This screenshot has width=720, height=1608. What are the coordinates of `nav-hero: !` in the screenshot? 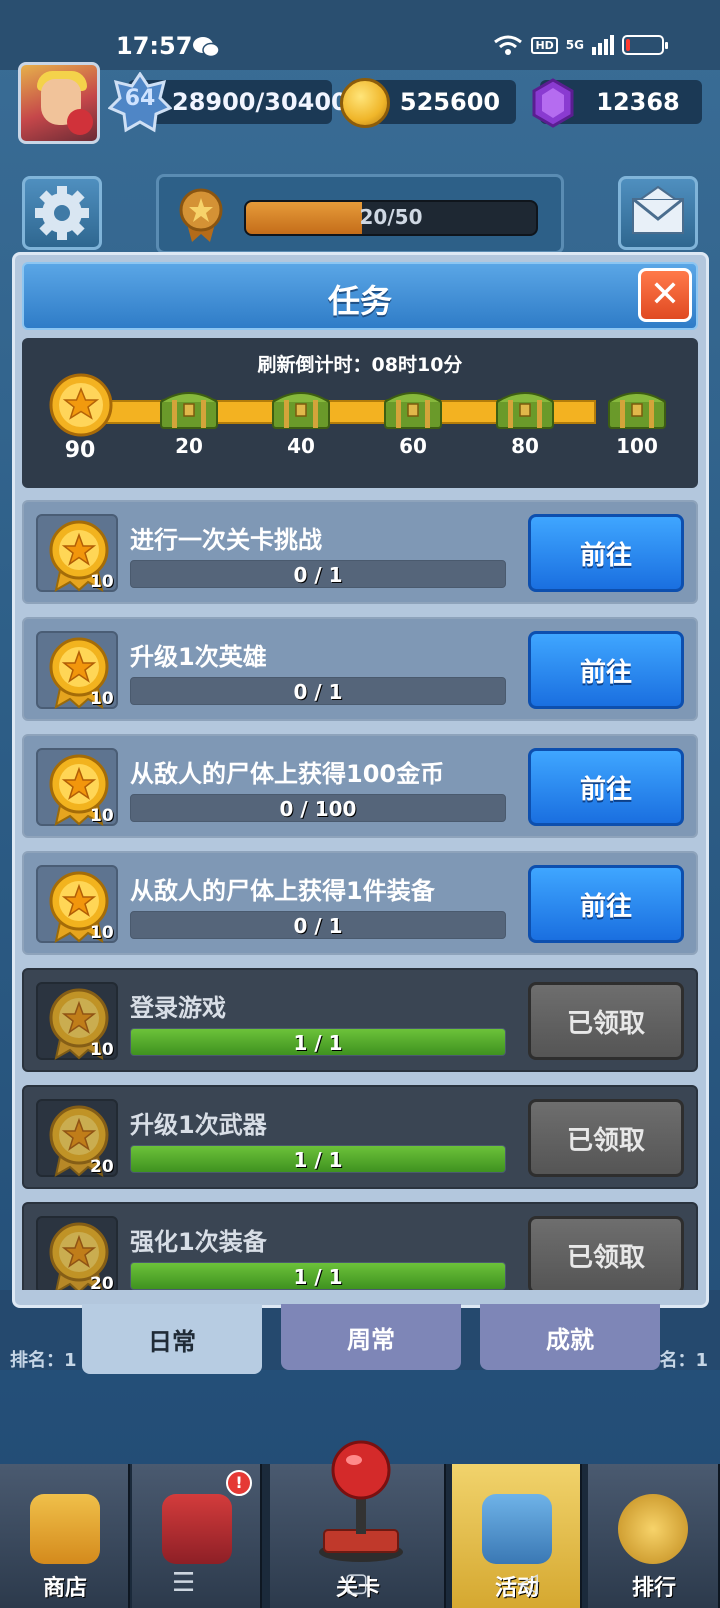 It's located at (197, 1536).